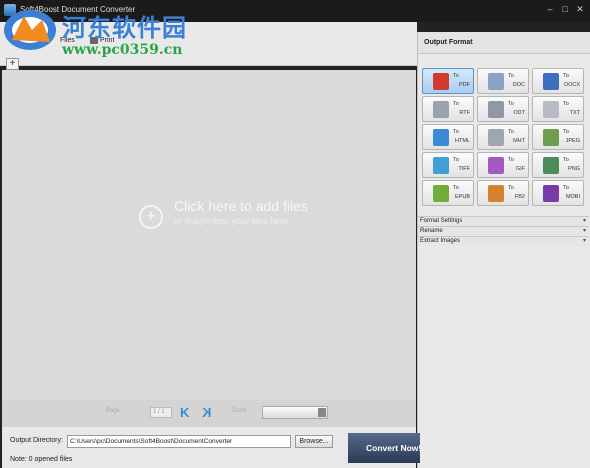 This screenshot has height=468, width=590. What do you see at coordinates (572, 85) in the screenshot?
I see `format-name: DOCX` at bounding box center [572, 85].